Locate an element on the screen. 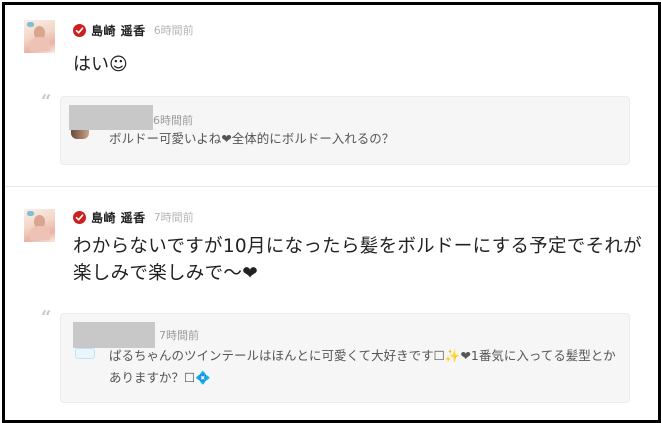 This screenshot has width=661, height=423. quoted-timestamp: 6時間前 is located at coordinates (173, 120).